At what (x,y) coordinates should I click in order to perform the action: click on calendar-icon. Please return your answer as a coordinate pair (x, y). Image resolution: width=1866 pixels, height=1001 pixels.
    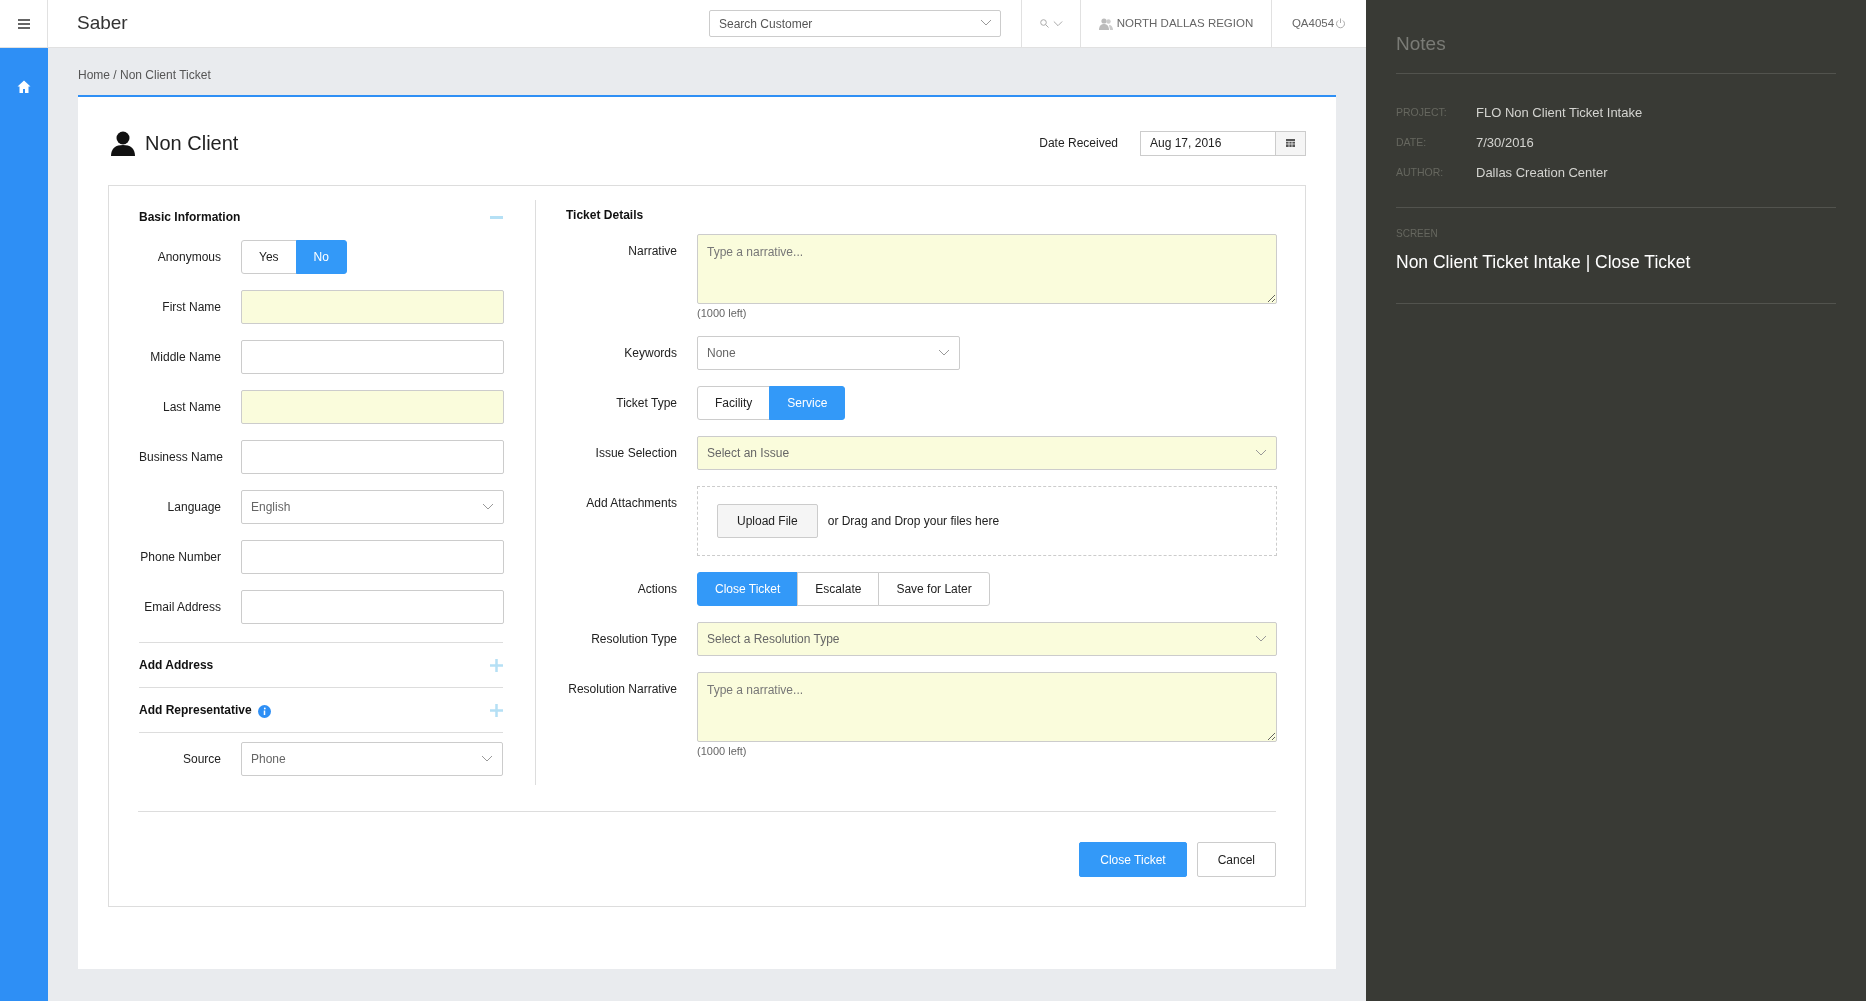
    Looking at the image, I should click on (1290, 143).